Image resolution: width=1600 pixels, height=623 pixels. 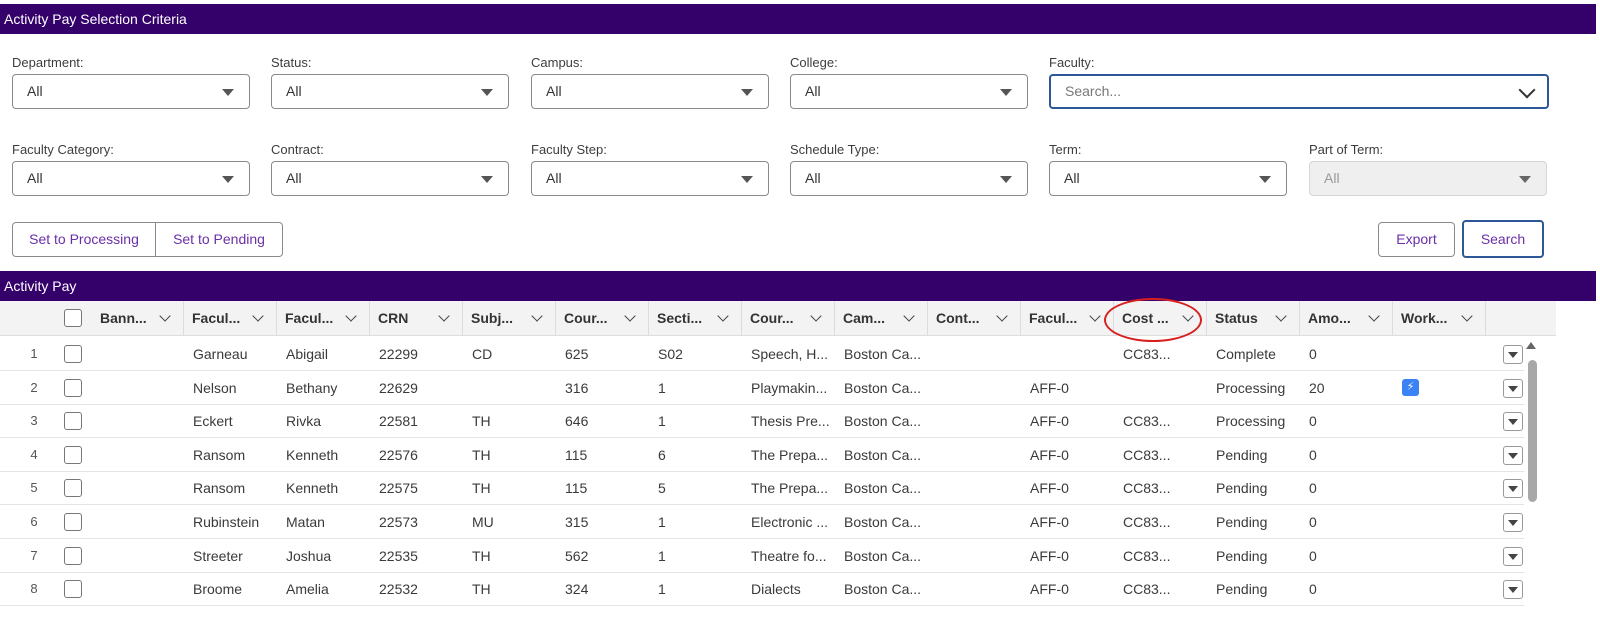 I want to click on cell-last: Rubinstein, so click(x=226, y=522).